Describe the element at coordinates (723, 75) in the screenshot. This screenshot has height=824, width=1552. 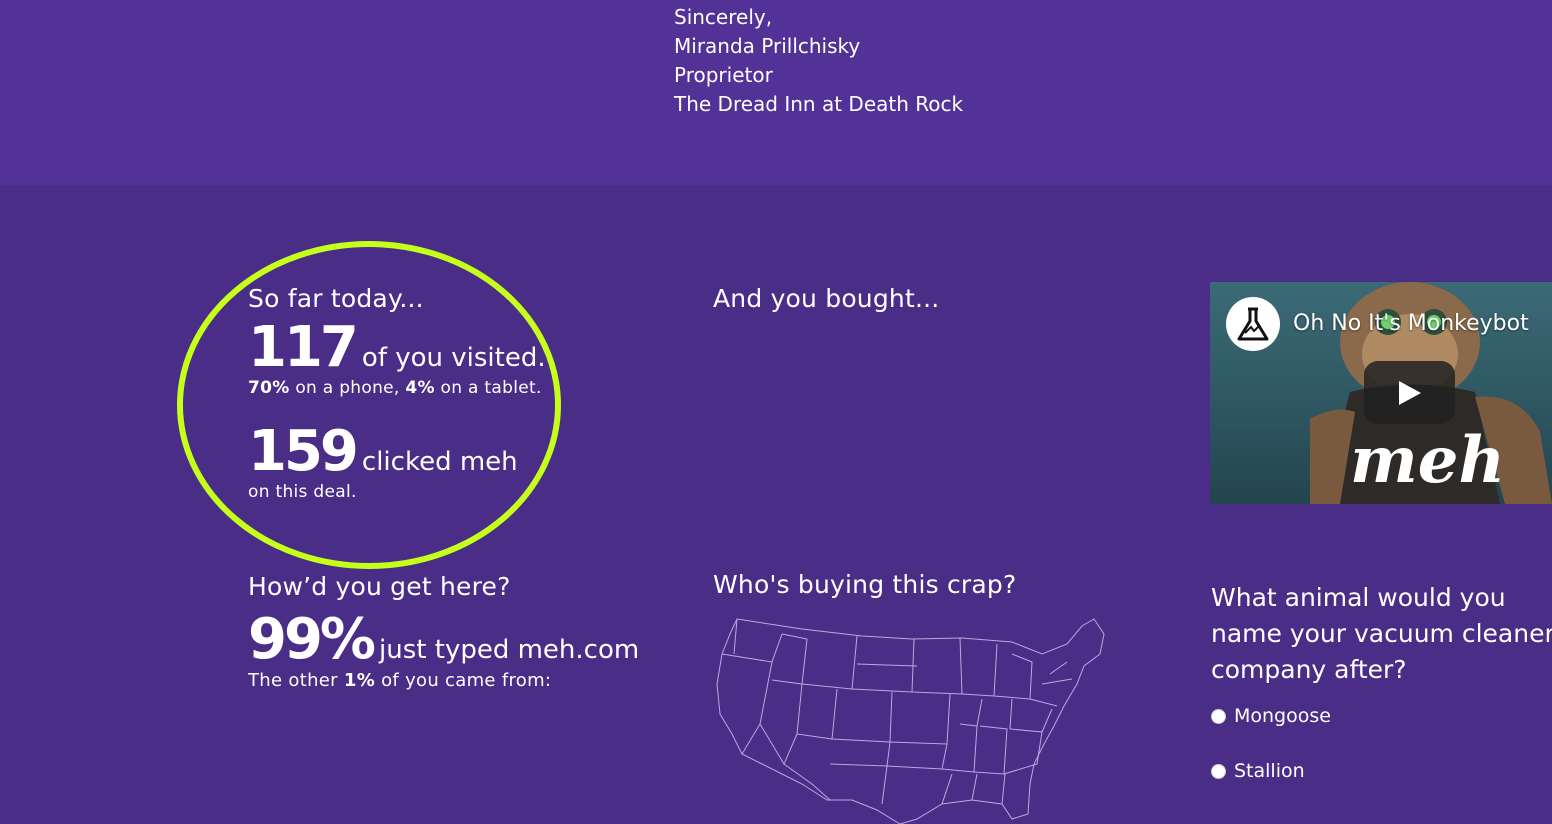
I see `signoff-title: Proprietor` at that location.